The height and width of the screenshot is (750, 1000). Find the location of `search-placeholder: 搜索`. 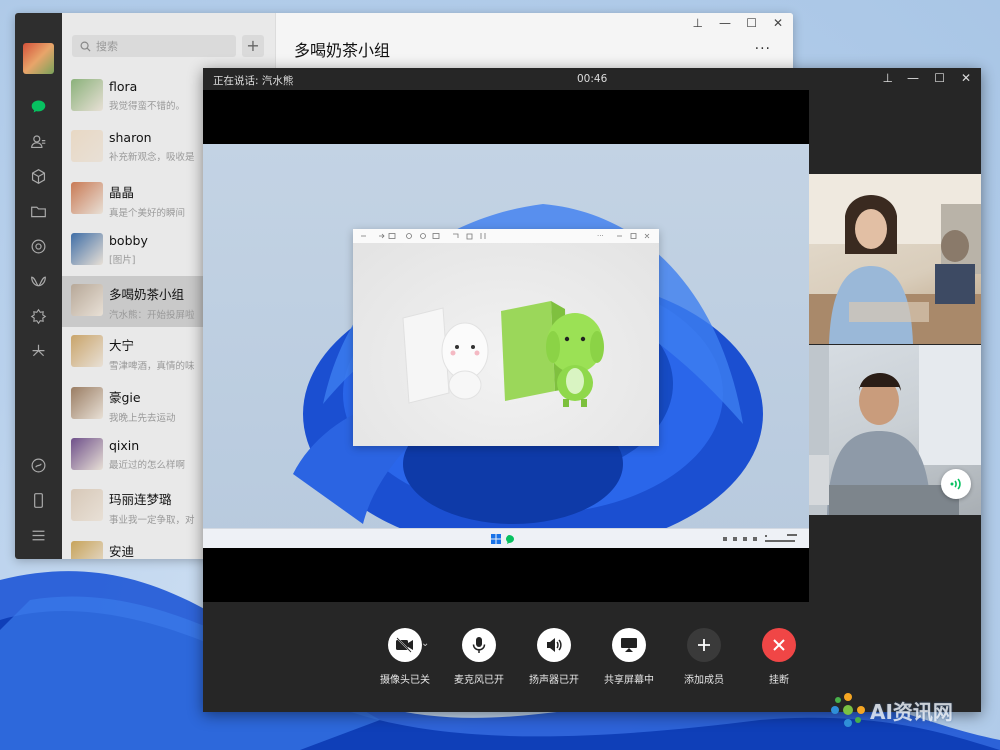

search-placeholder: 搜索 is located at coordinates (107, 46).